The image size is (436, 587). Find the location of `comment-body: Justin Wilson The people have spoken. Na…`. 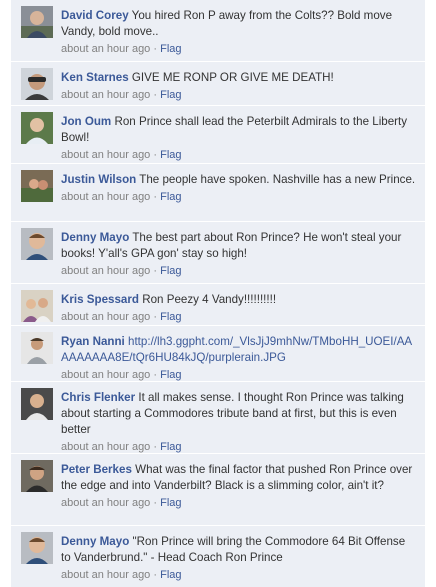

comment-body: Justin Wilson The people have spoken. Na… is located at coordinates (239, 188).